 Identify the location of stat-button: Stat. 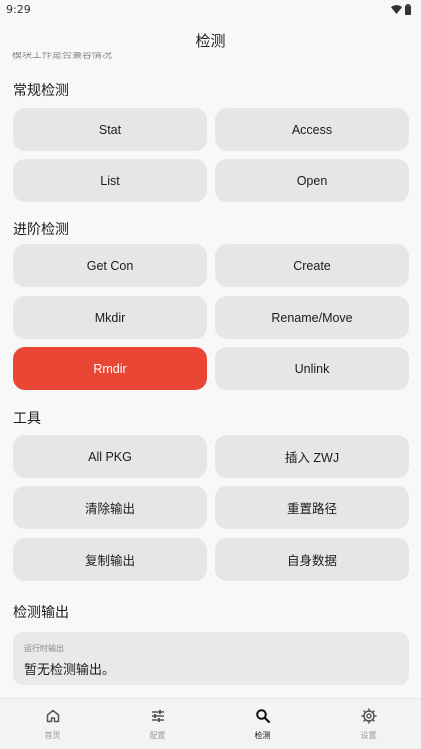
(110, 129).